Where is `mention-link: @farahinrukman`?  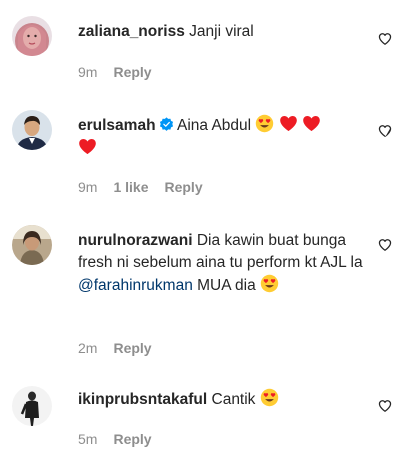
mention-link: @farahinrukman is located at coordinates (135, 285).